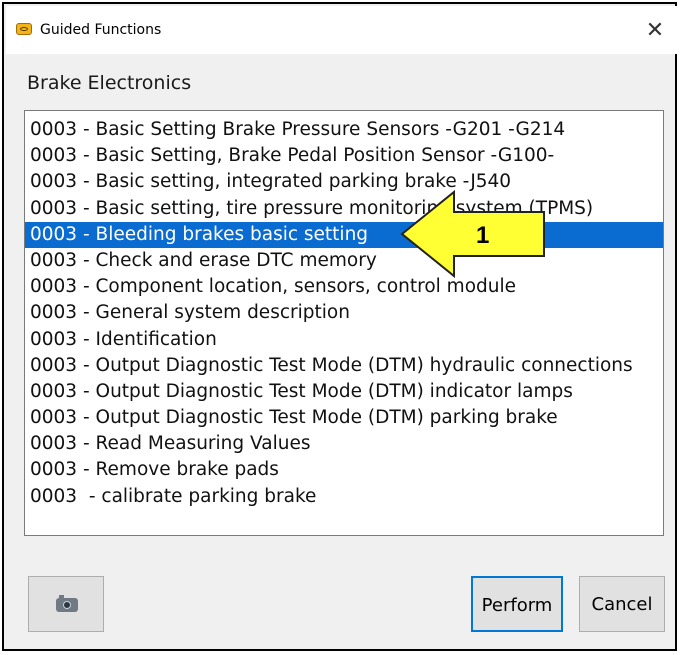 Image resolution: width=683 pixels, height=655 pixels. Describe the element at coordinates (344, 444) in the screenshot. I see `list-item: 0003 - Read Measuring Values` at that location.